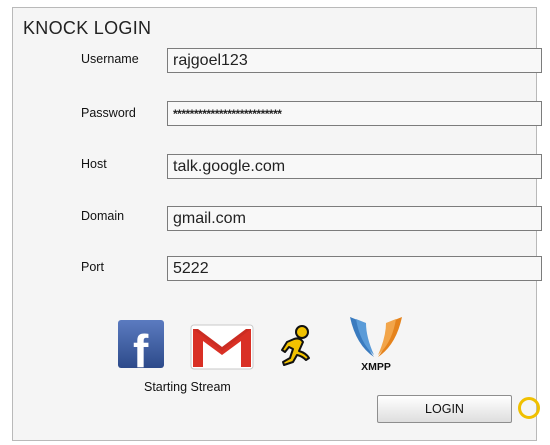 The height and width of the screenshot is (445, 550). I want to click on password-label: Password, so click(108, 113).